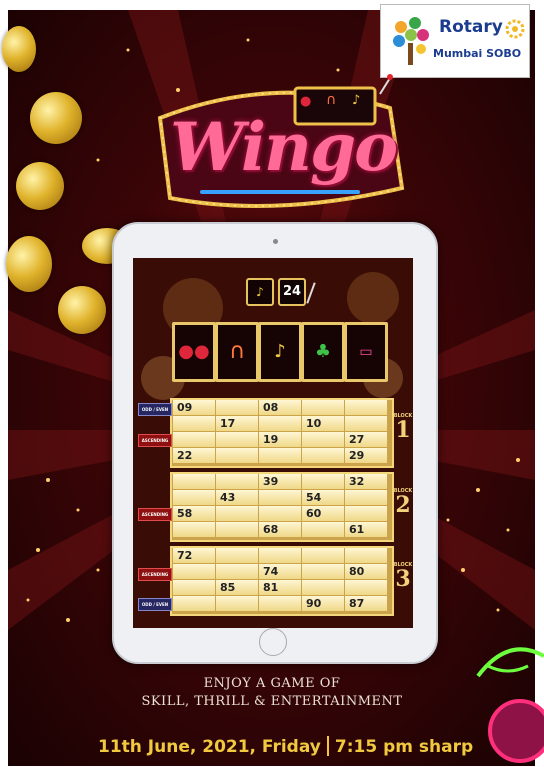  What do you see at coordinates (280, 407) in the screenshot?
I see `number-cell: 08` at bounding box center [280, 407].